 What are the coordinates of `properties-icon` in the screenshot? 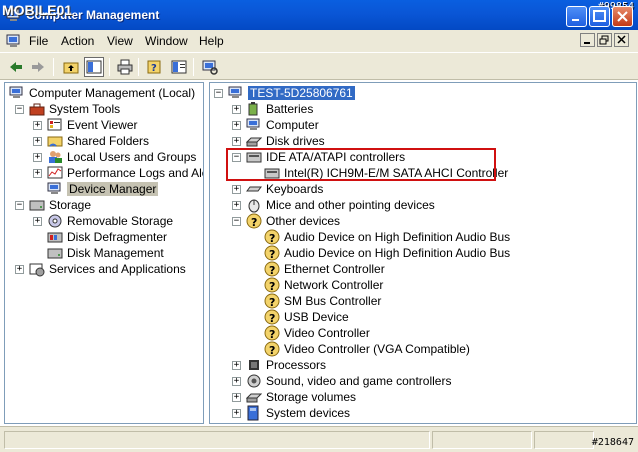 It's located at (179, 67).